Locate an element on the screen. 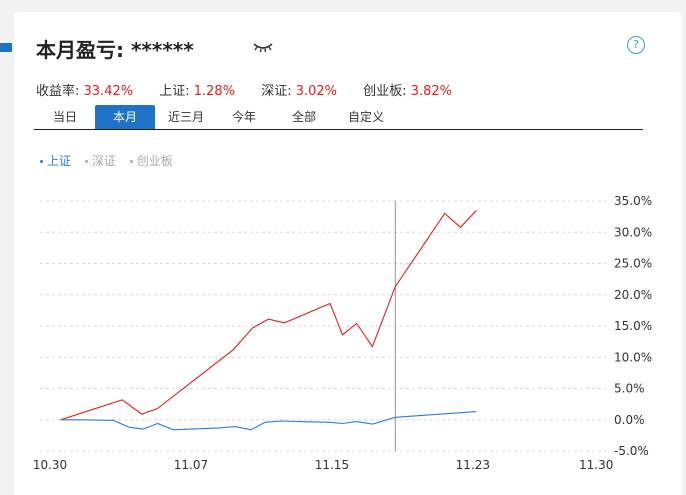 Image resolution: width=686 pixels, height=495 pixels. y-tick-label: 30.0% is located at coordinates (633, 232).